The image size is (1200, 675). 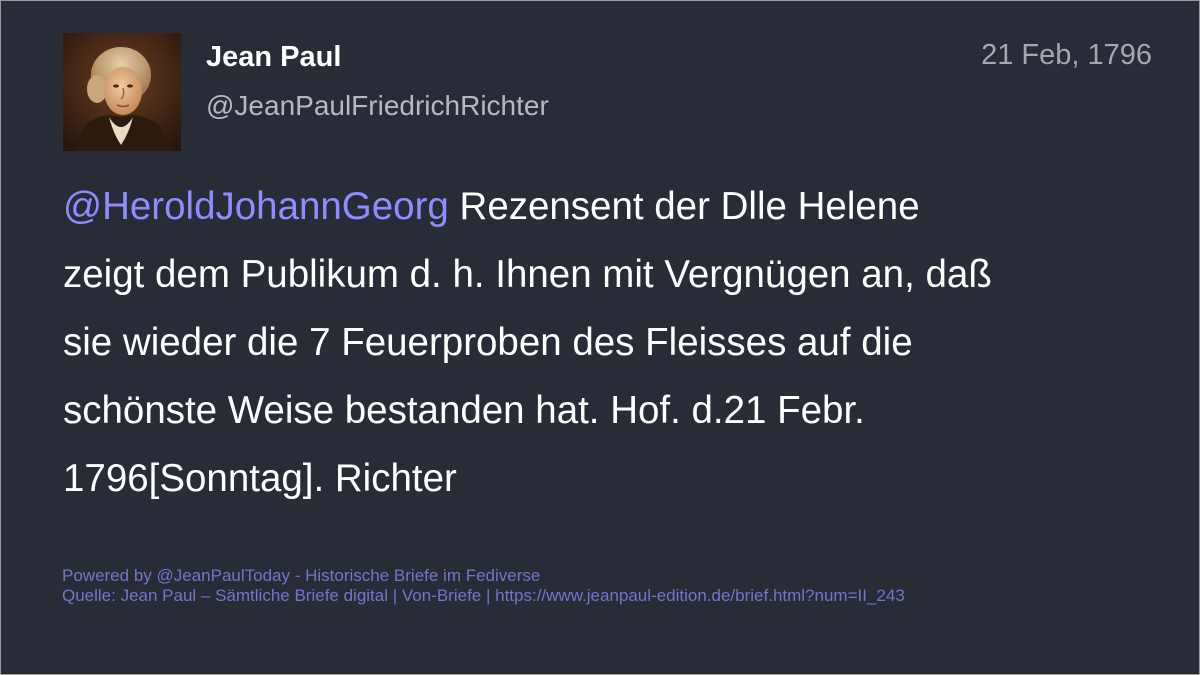 I want to click on portrait-image, so click(x=122, y=92).